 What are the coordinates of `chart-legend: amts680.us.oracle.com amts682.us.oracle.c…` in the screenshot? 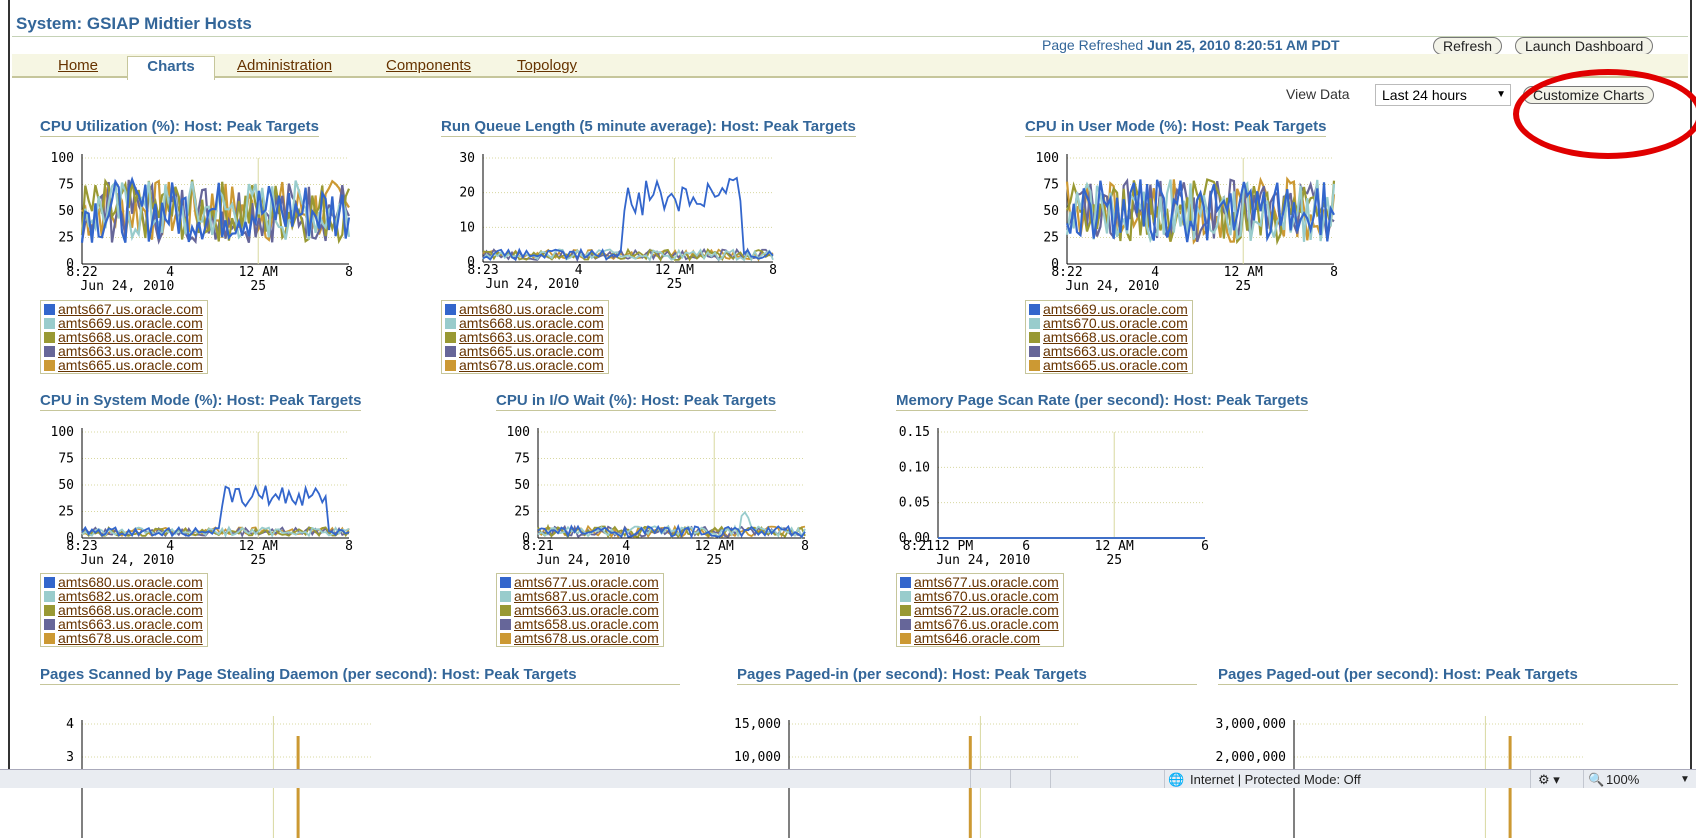 It's located at (124, 610).